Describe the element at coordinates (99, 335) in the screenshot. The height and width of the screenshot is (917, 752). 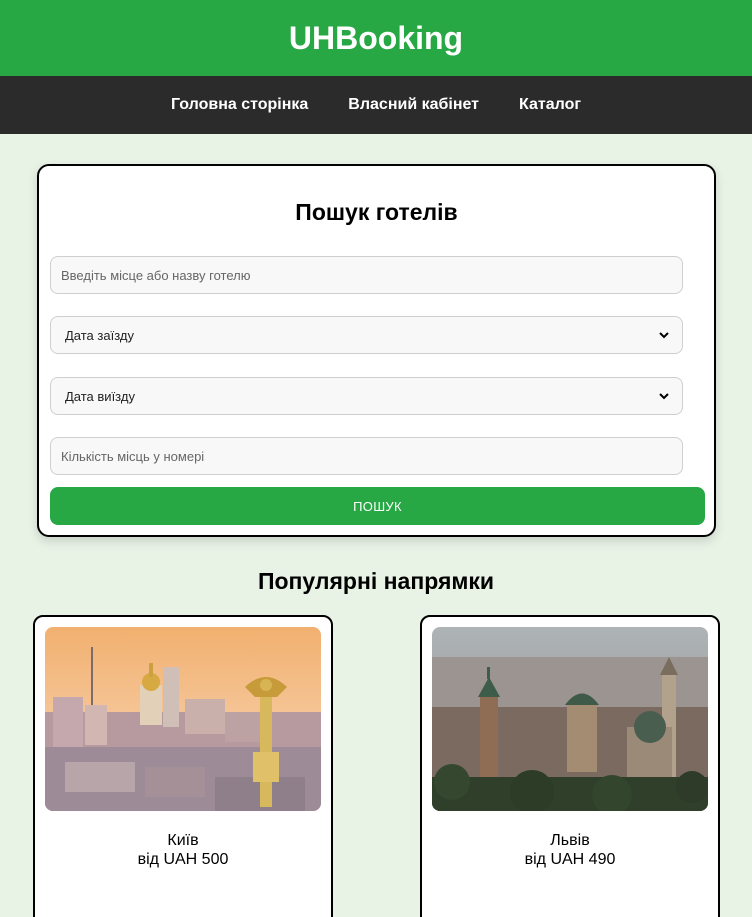
I see `checkin-date-value: Дата заїзду` at that location.